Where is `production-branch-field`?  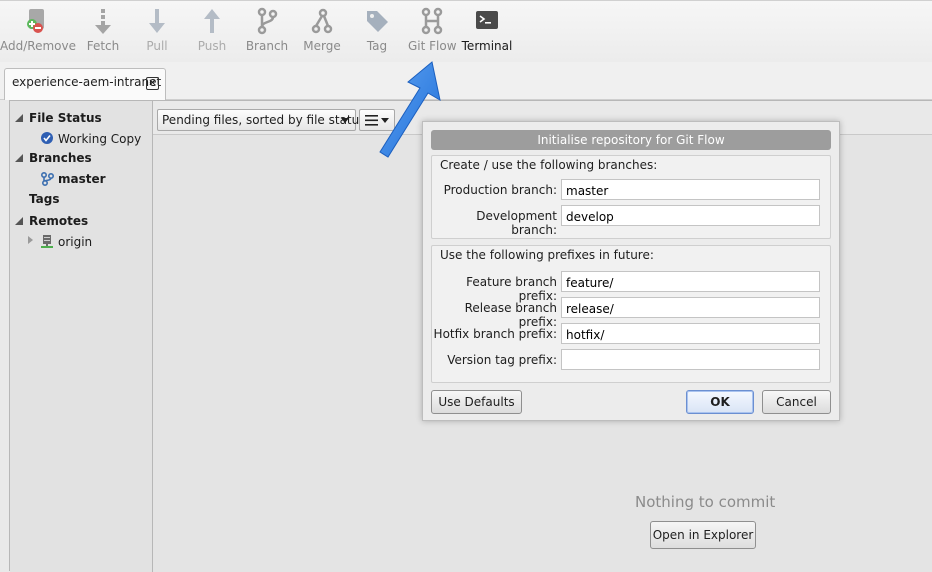
production-branch-field is located at coordinates (690, 189).